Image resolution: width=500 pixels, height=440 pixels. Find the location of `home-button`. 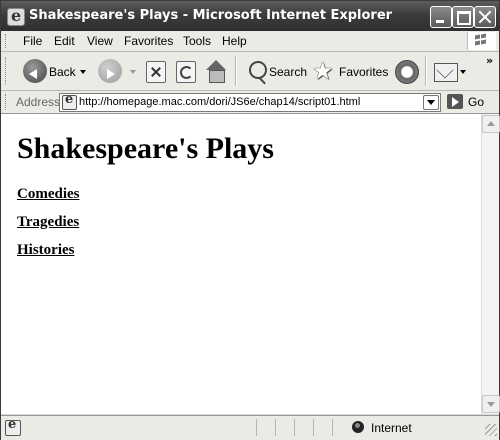

home-button is located at coordinates (216, 71).